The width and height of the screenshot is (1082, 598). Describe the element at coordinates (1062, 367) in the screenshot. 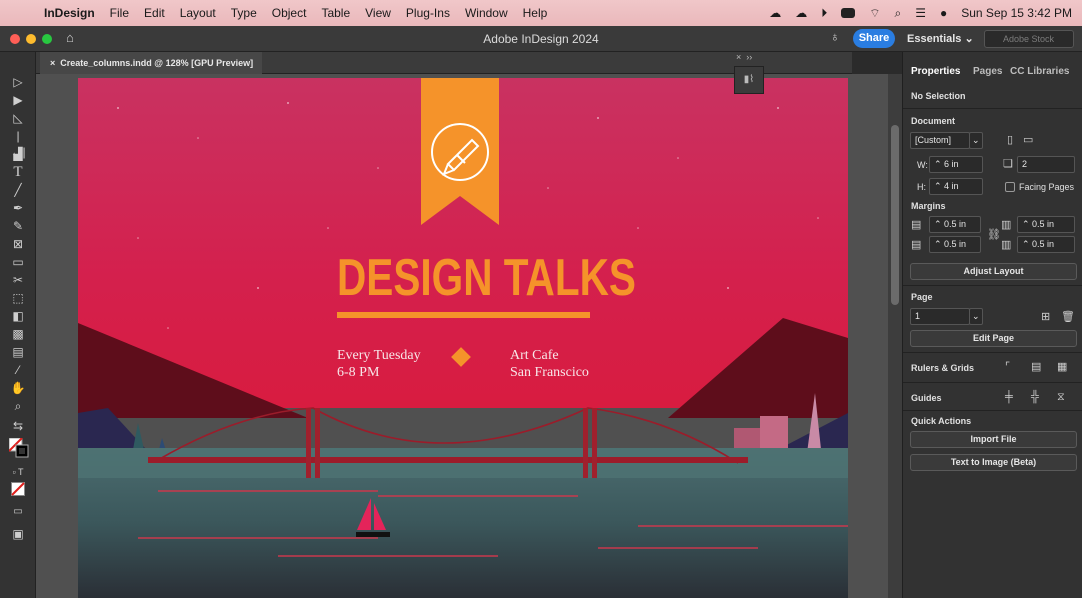

I see `document-grid-icon: ▦` at that location.